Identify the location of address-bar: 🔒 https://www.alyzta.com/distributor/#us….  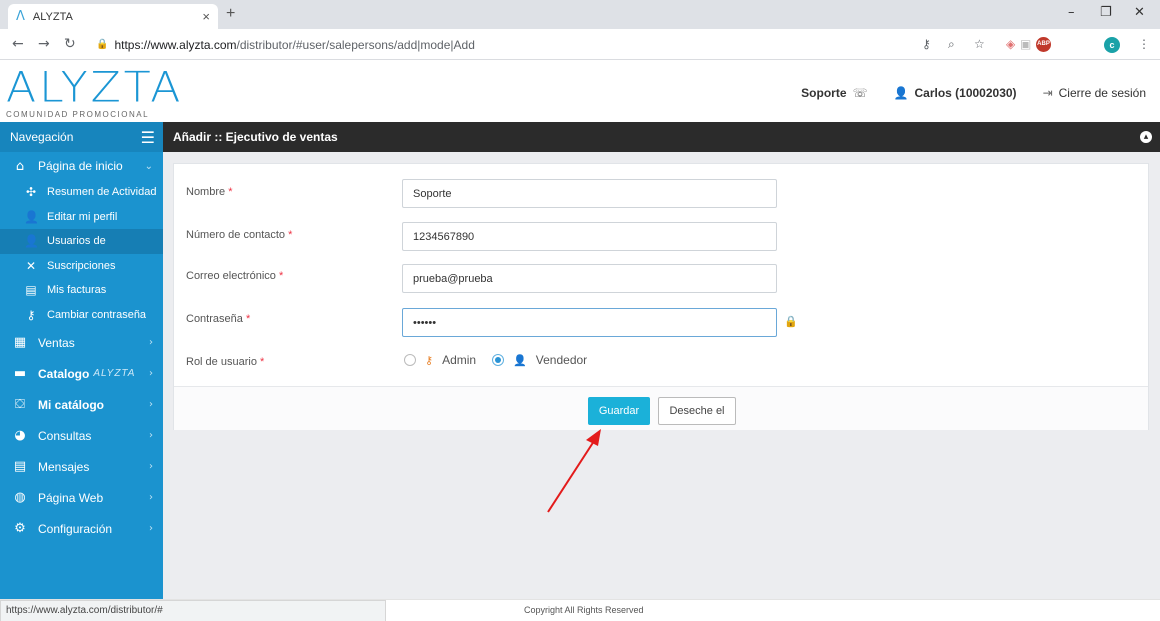
(500, 44).